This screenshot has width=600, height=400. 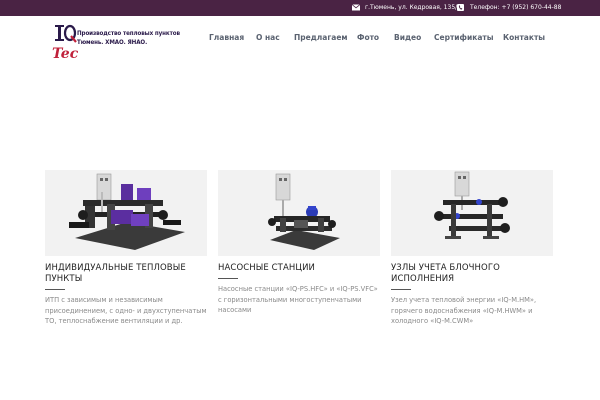 What do you see at coordinates (226, 37) in the screenshot?
I see `nav-item-home: Главная` at bounding box center [226, 37].